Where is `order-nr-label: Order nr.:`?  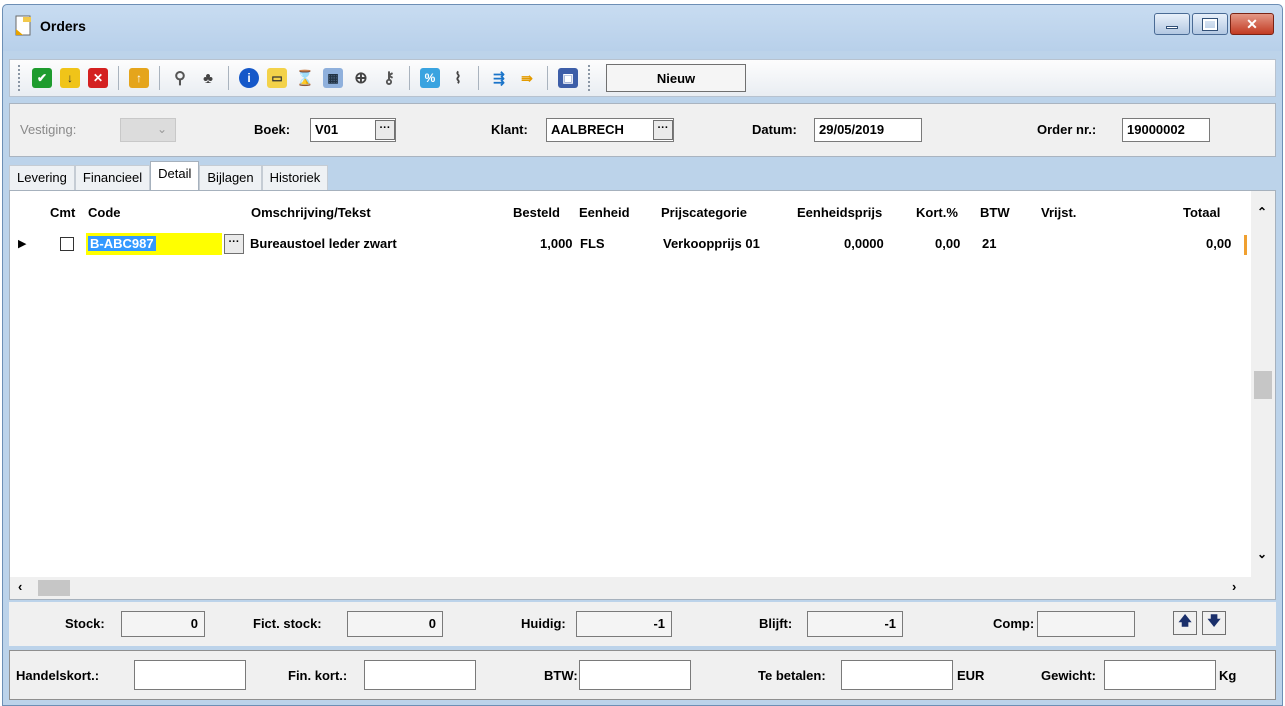 order-nr-label: Order nr.: is located at coordinates (1067, 129).